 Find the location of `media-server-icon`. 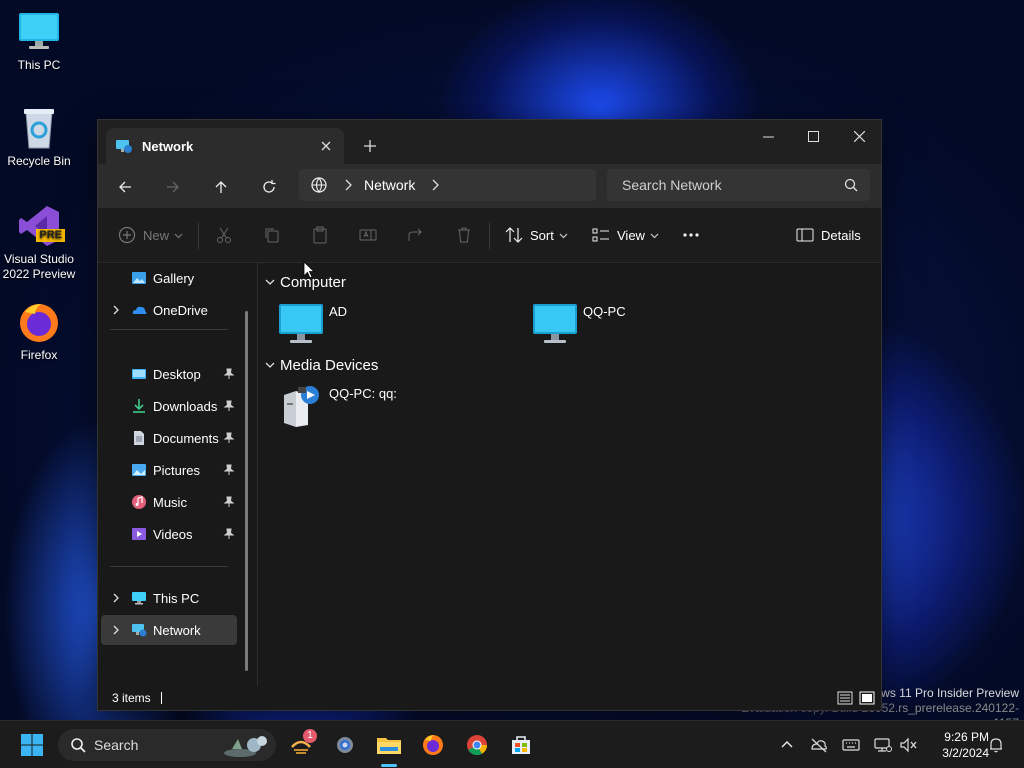

media-server-icon is located at coordinates (301, 406).